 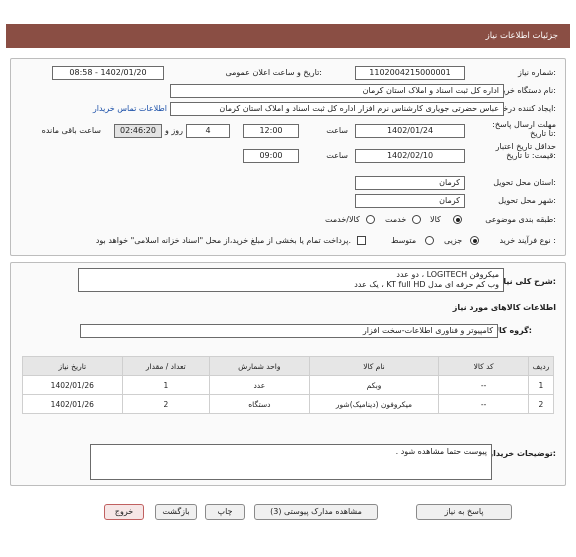 I want to click on description-label: شرح کلی نیاز:, so click(x=527, y=281).